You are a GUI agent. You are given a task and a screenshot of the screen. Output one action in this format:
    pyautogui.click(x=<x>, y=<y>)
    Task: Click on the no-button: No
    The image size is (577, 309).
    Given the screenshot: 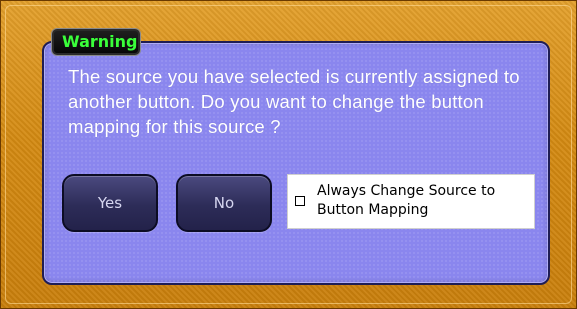 What is the action you would take?
    pyautogui.click(x=224, y=203)
    